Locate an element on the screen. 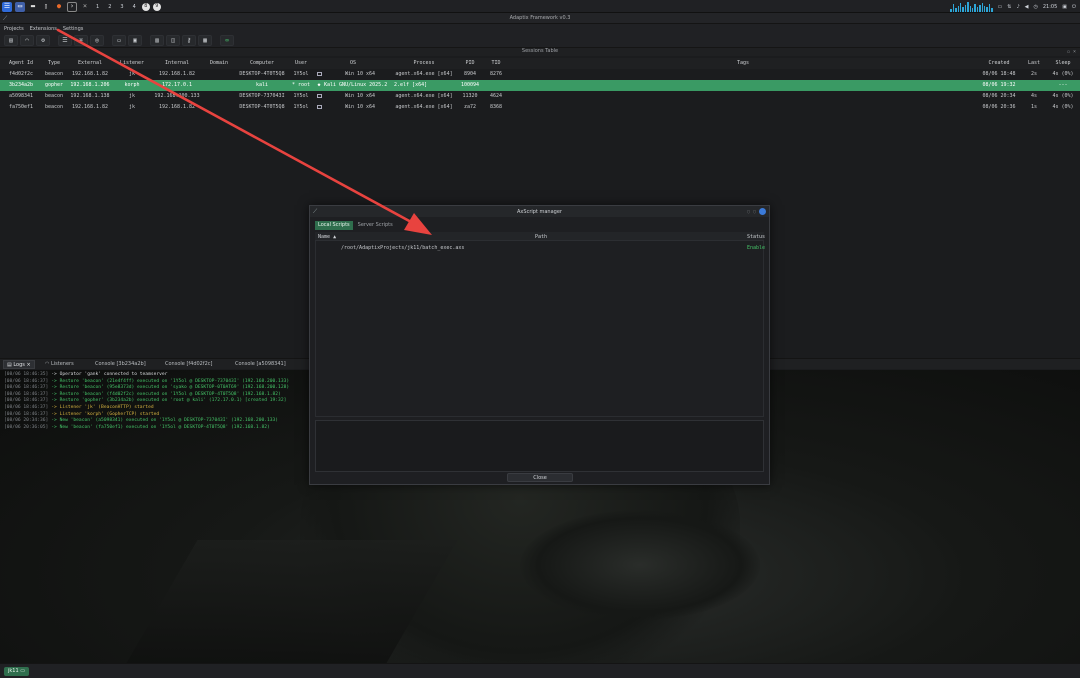  app-logo-icon: ⟋ is located at coordinates (315, 211).